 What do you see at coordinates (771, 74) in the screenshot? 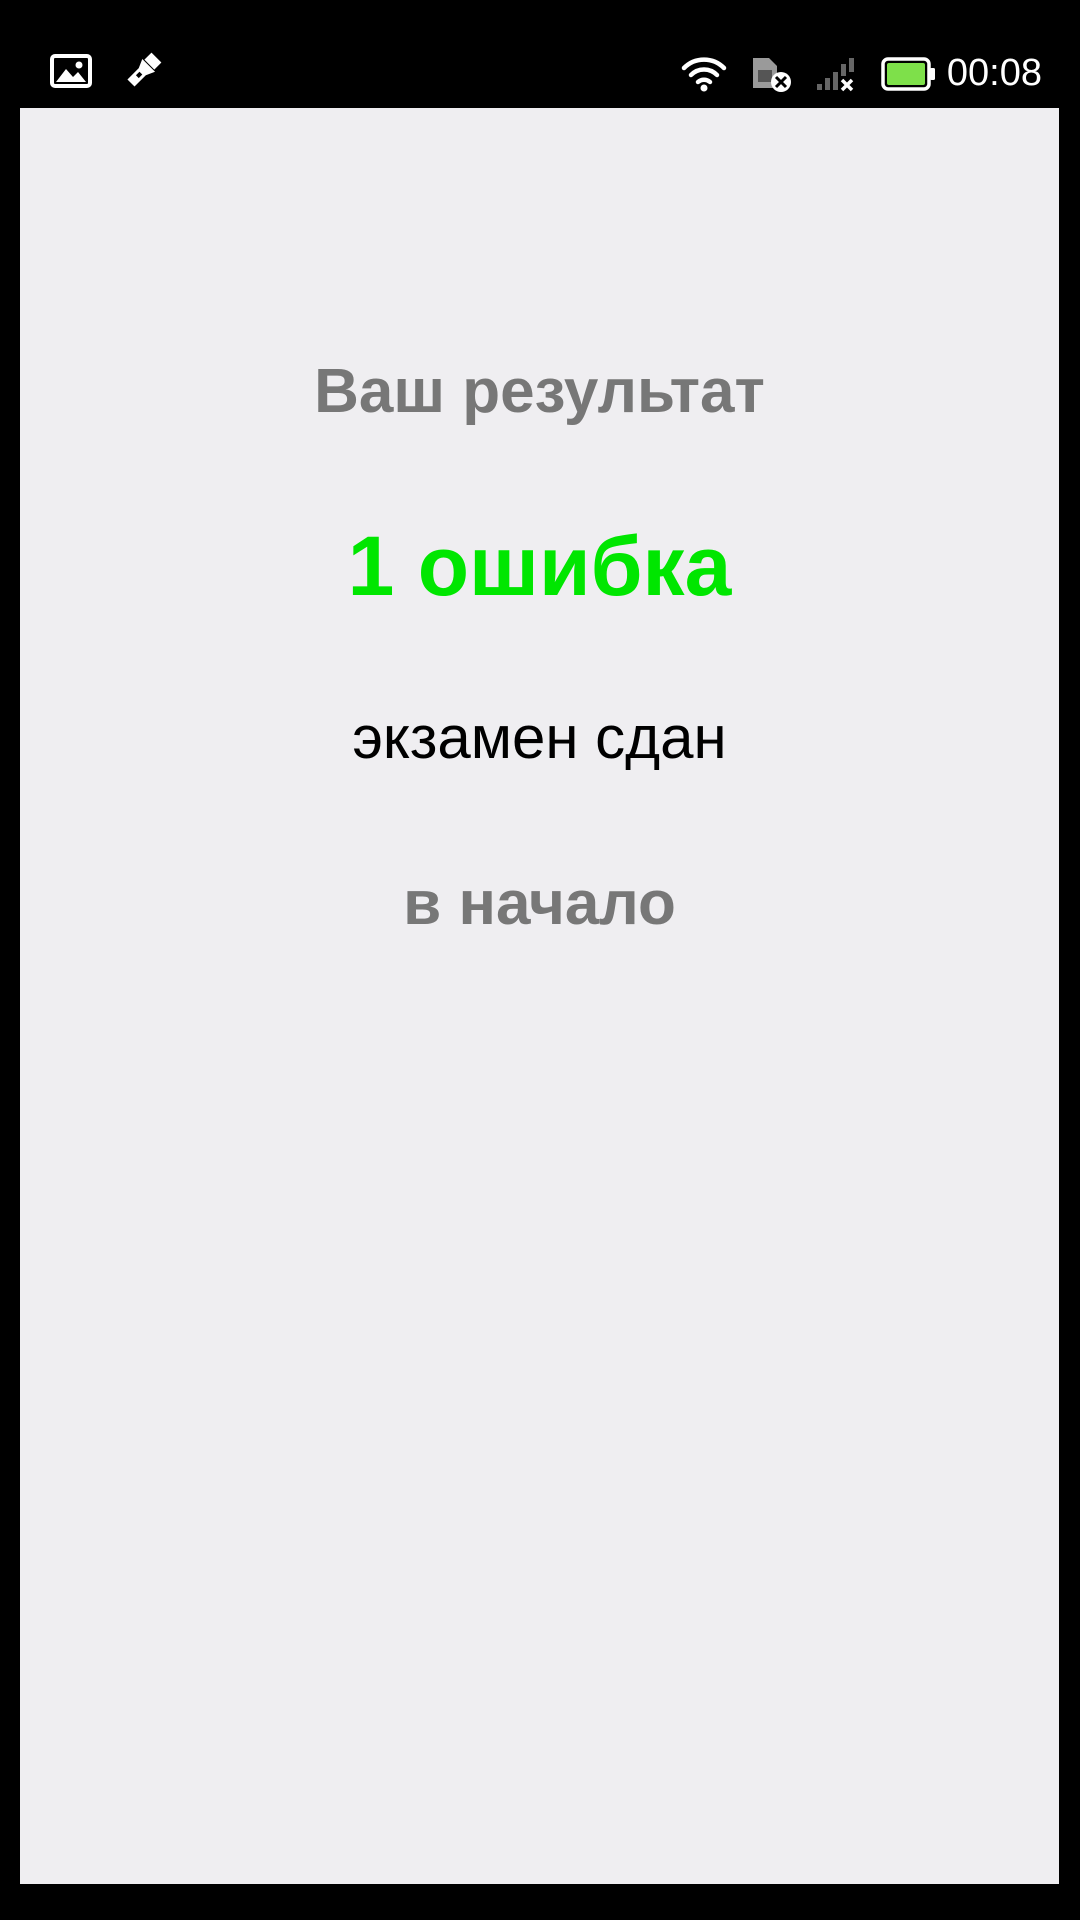
I see `sim-card-error-icon` at bounding box center [771, 74].